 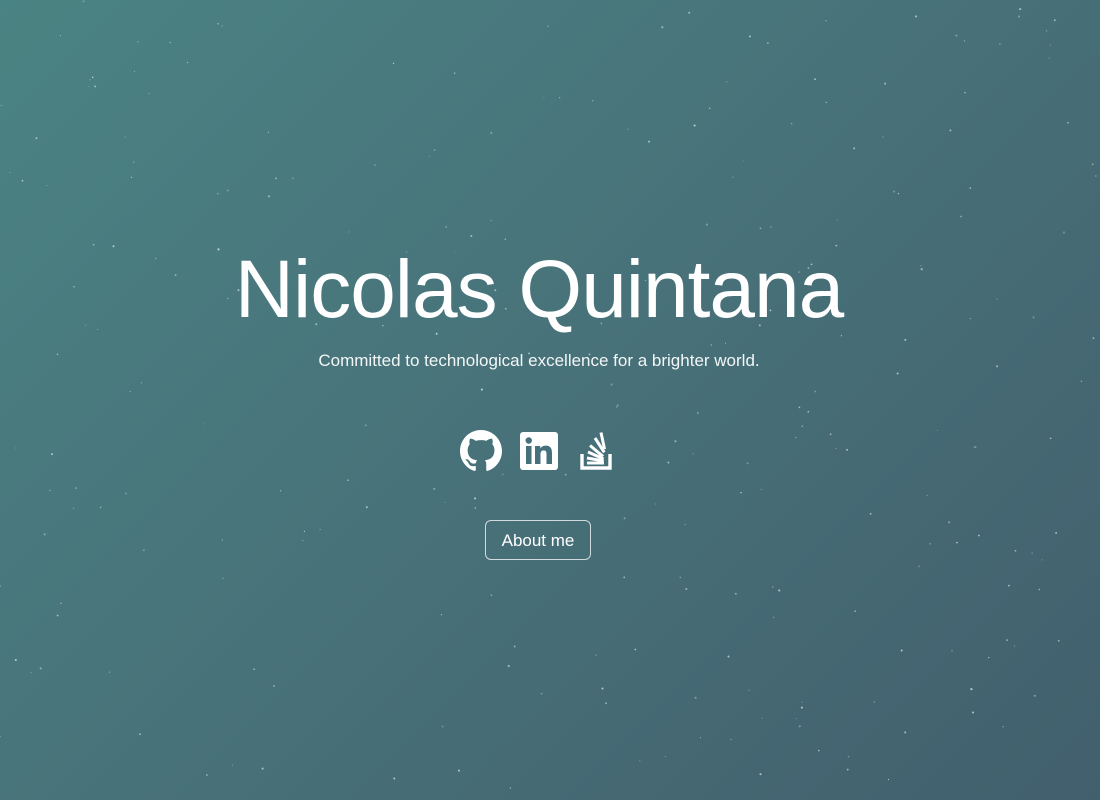 I want to click on stackoverflow-icon, so click(x=596, y=451).